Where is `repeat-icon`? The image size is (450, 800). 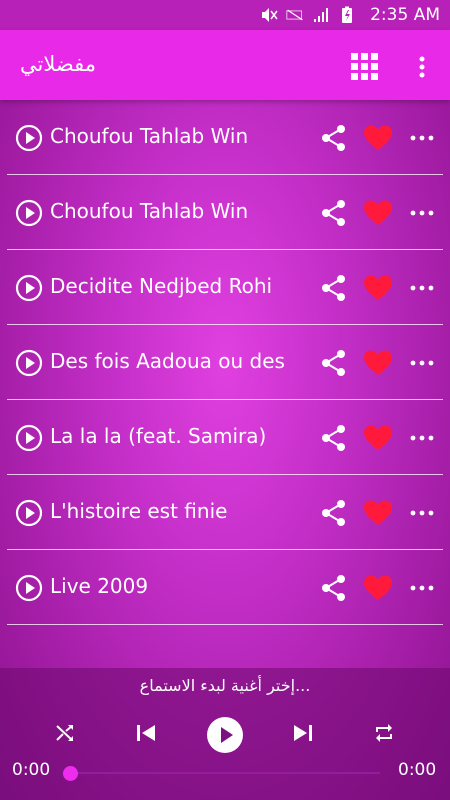
repeat-icon is located at coordinates (384, 733).